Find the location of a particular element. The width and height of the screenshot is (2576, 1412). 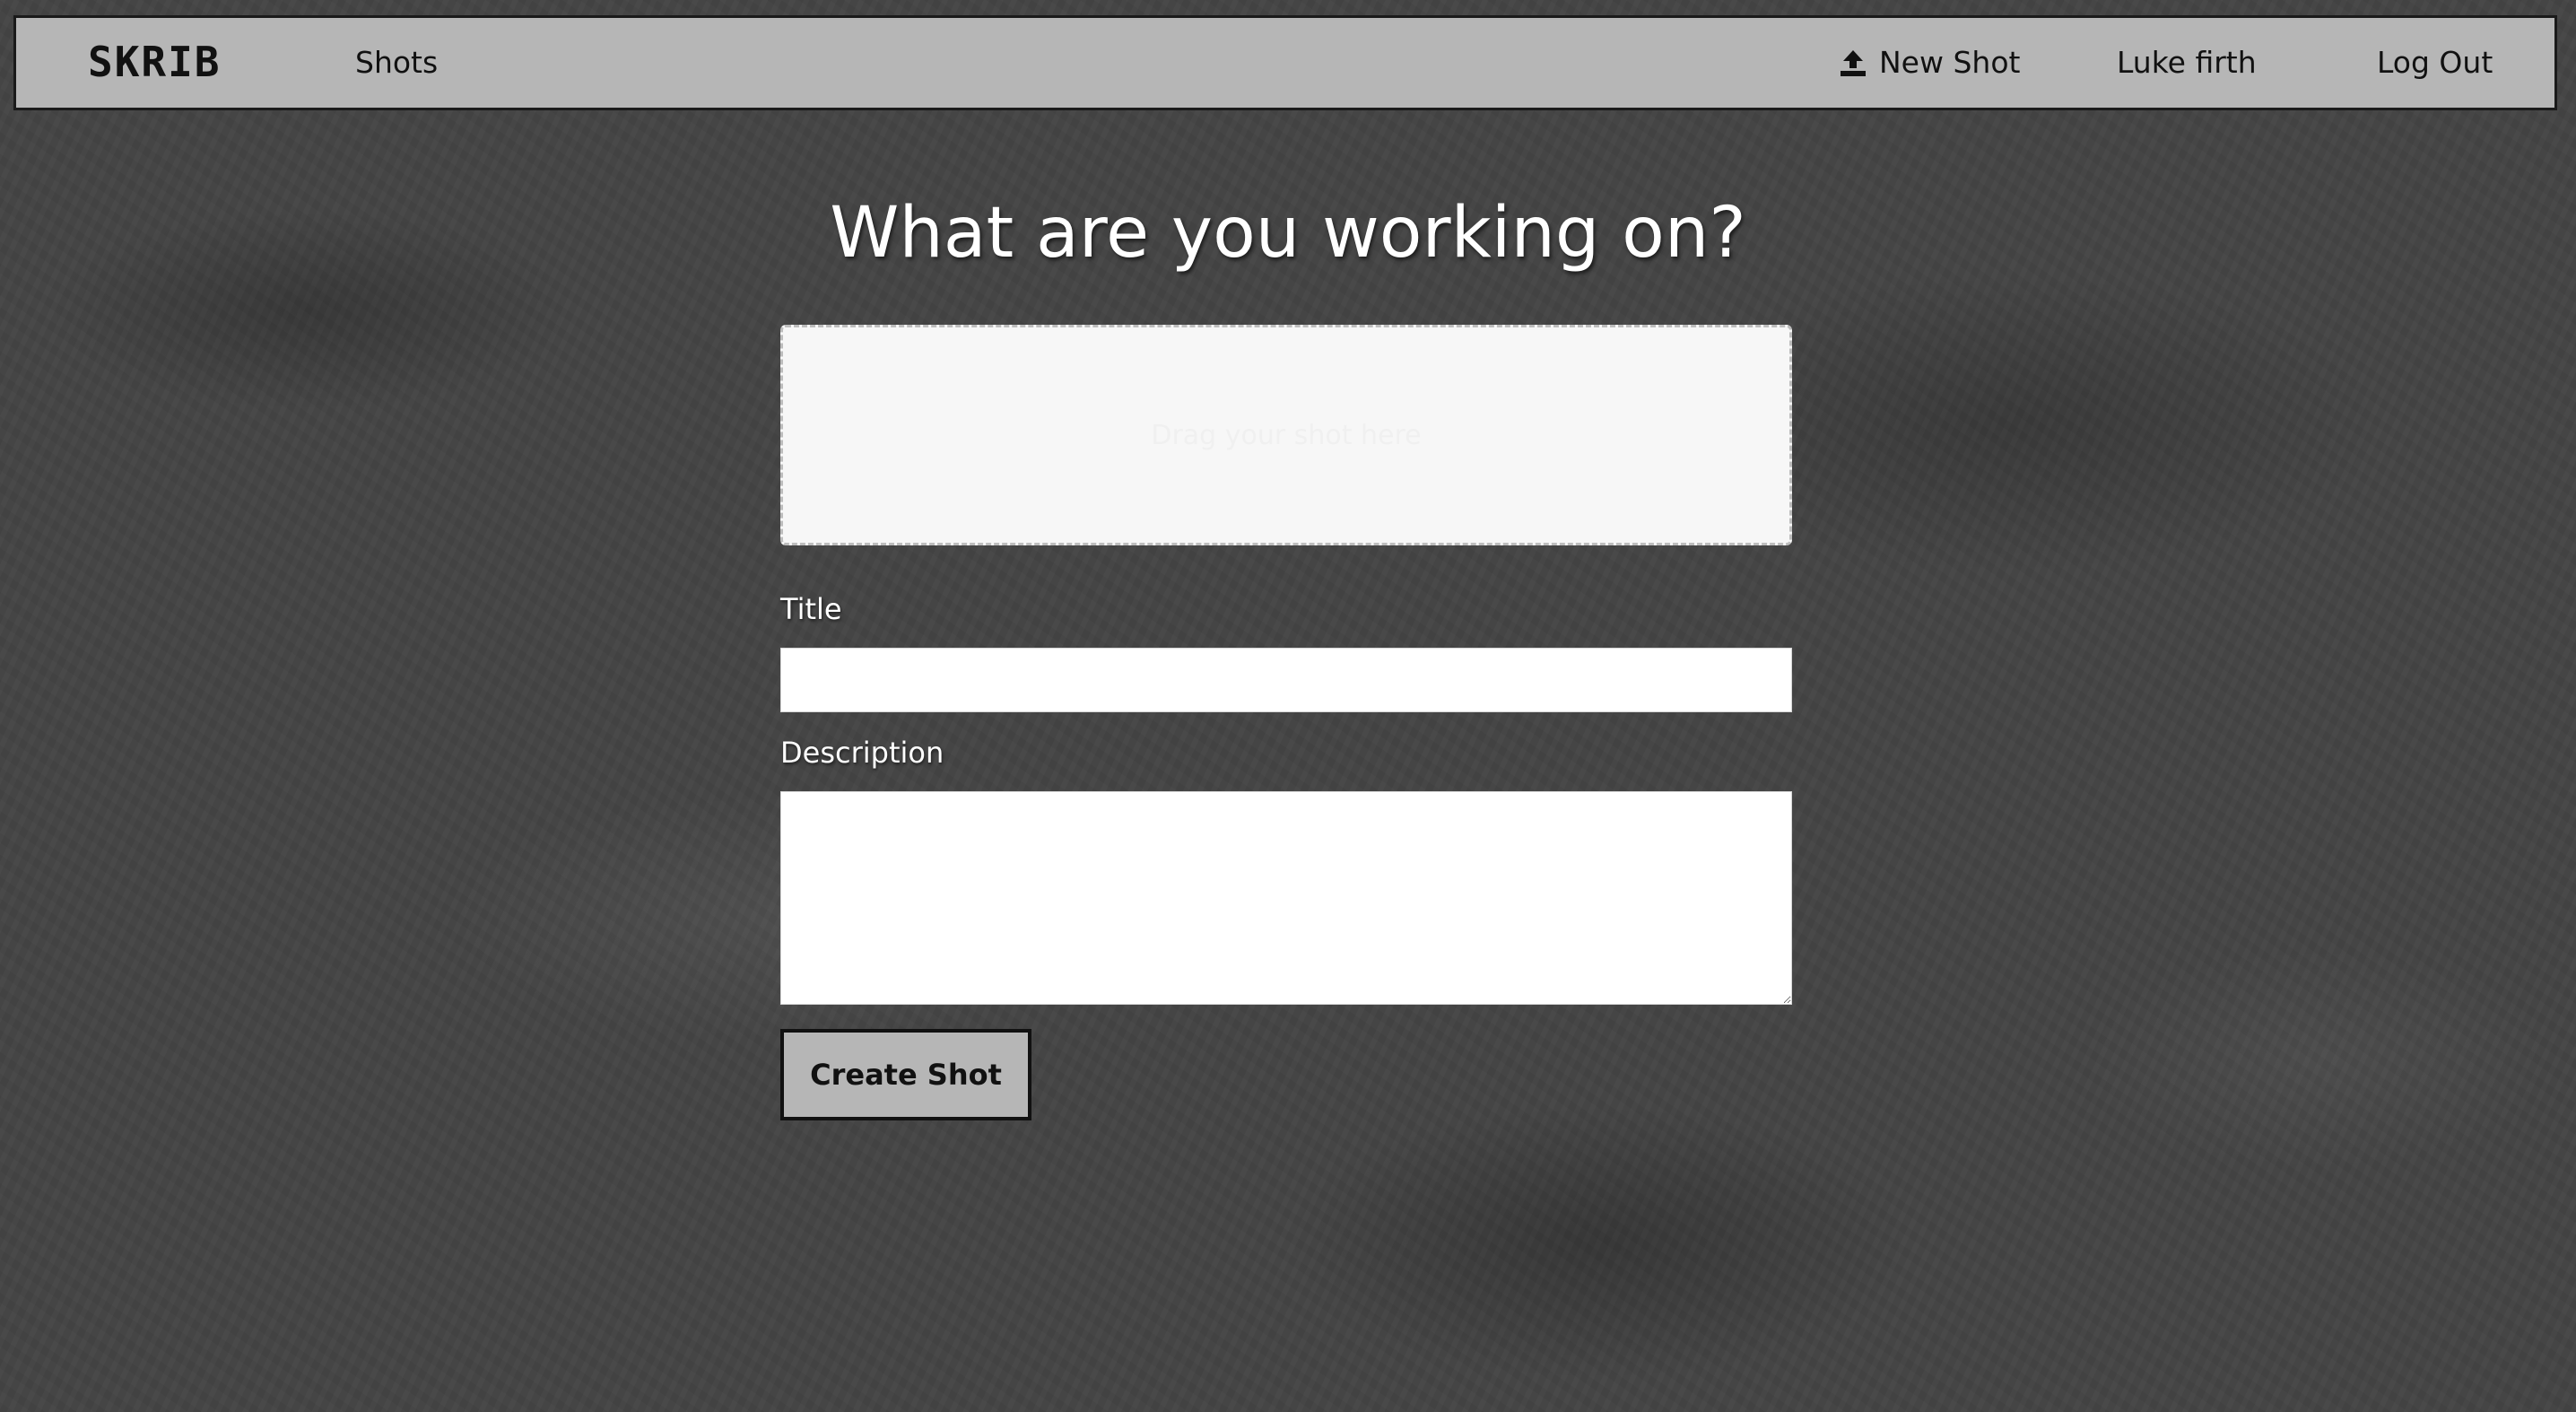

nav-user-profile-link: Luke firth is located at coordinates (2187, 63).